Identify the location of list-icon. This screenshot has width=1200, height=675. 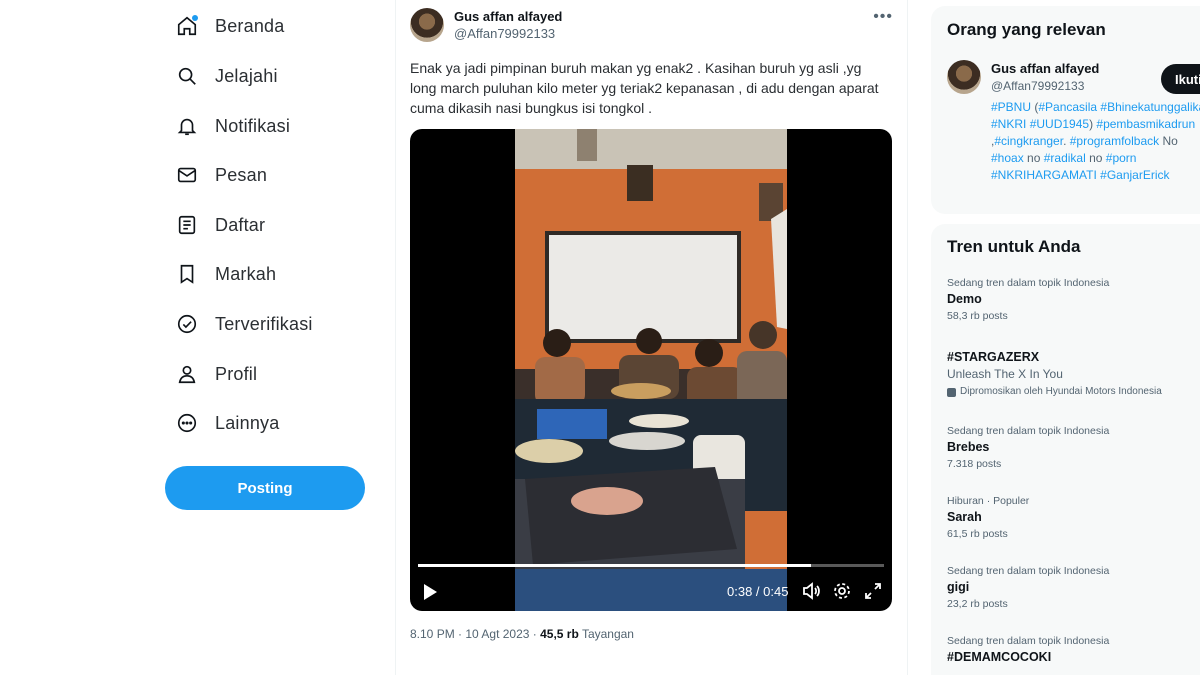
(187, 225).